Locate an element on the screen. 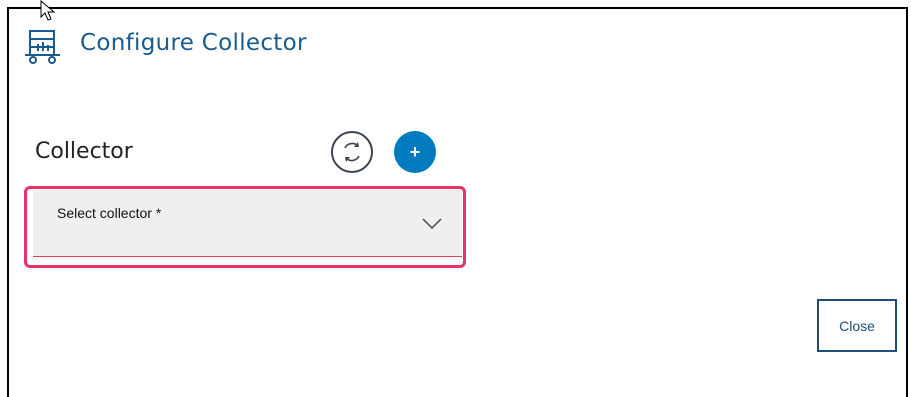 Image resolution: width=911 pixels, height=397 pixels. dialog-title: Configure Collector is located at coordinates (193, 43).